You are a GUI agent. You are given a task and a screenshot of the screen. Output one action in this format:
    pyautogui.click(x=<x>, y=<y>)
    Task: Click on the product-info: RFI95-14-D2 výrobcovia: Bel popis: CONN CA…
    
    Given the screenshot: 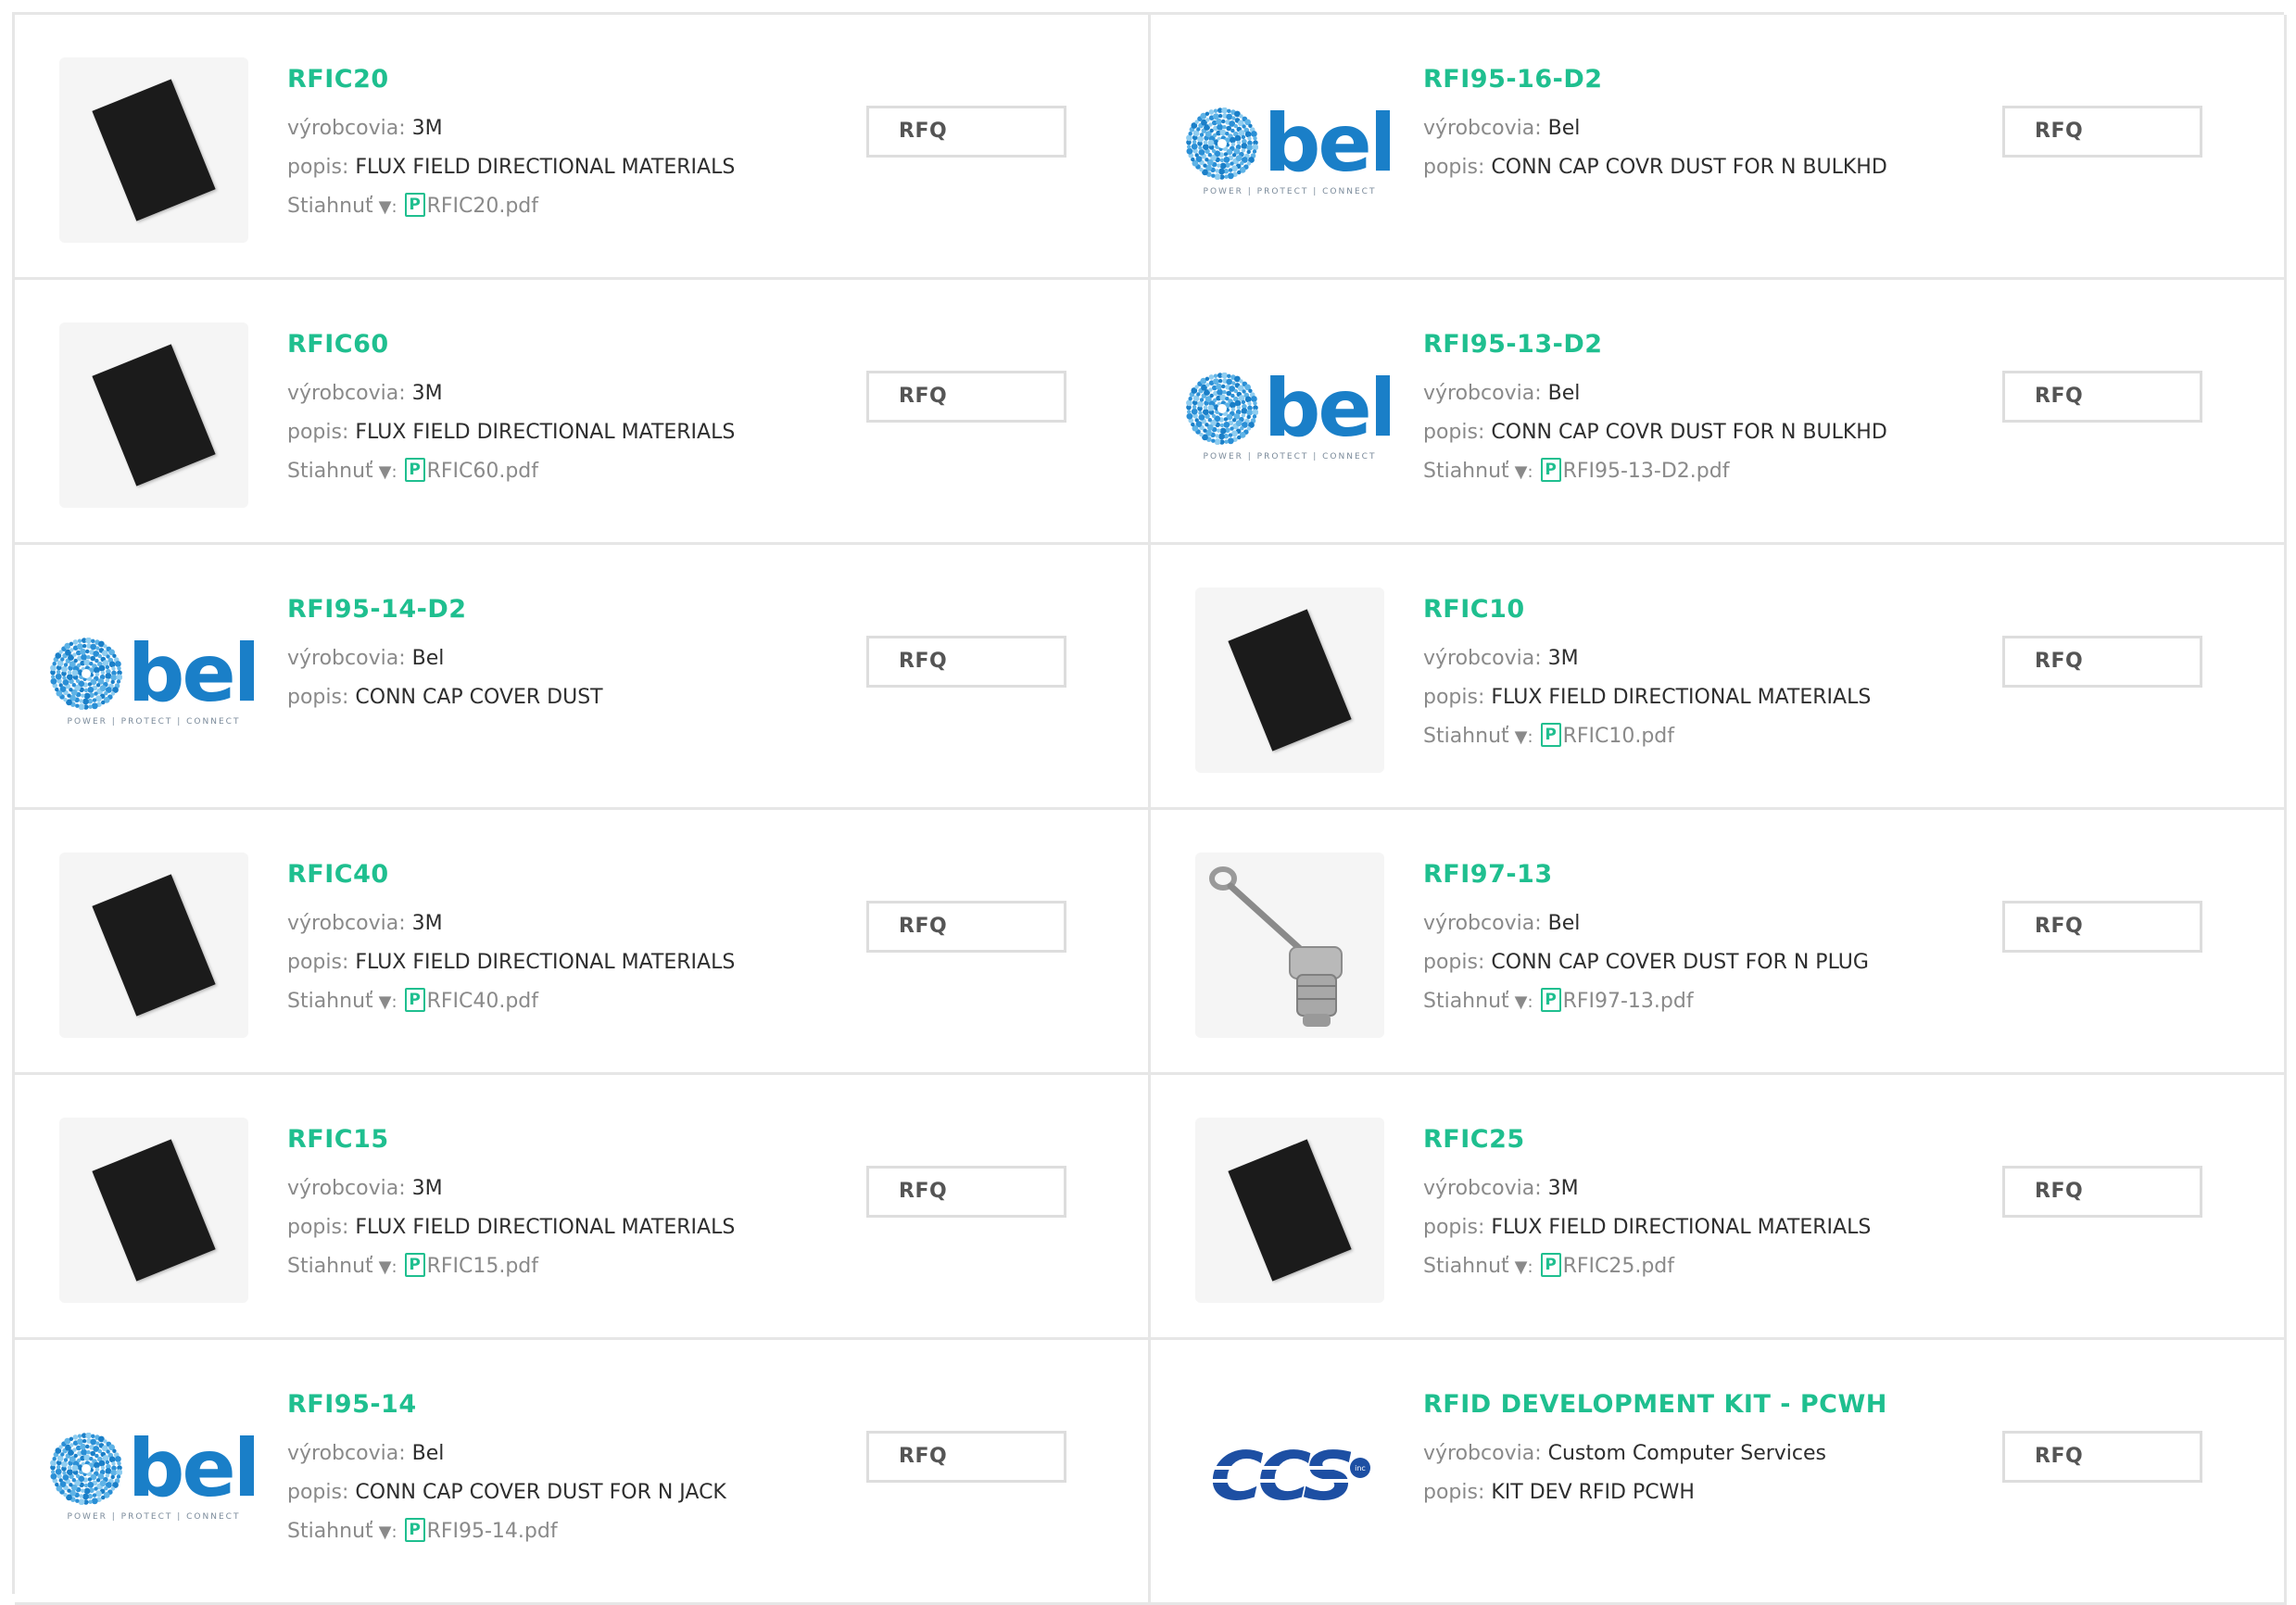 What is the action you would take?
    pyautogui.click(x=565, y=655)
    